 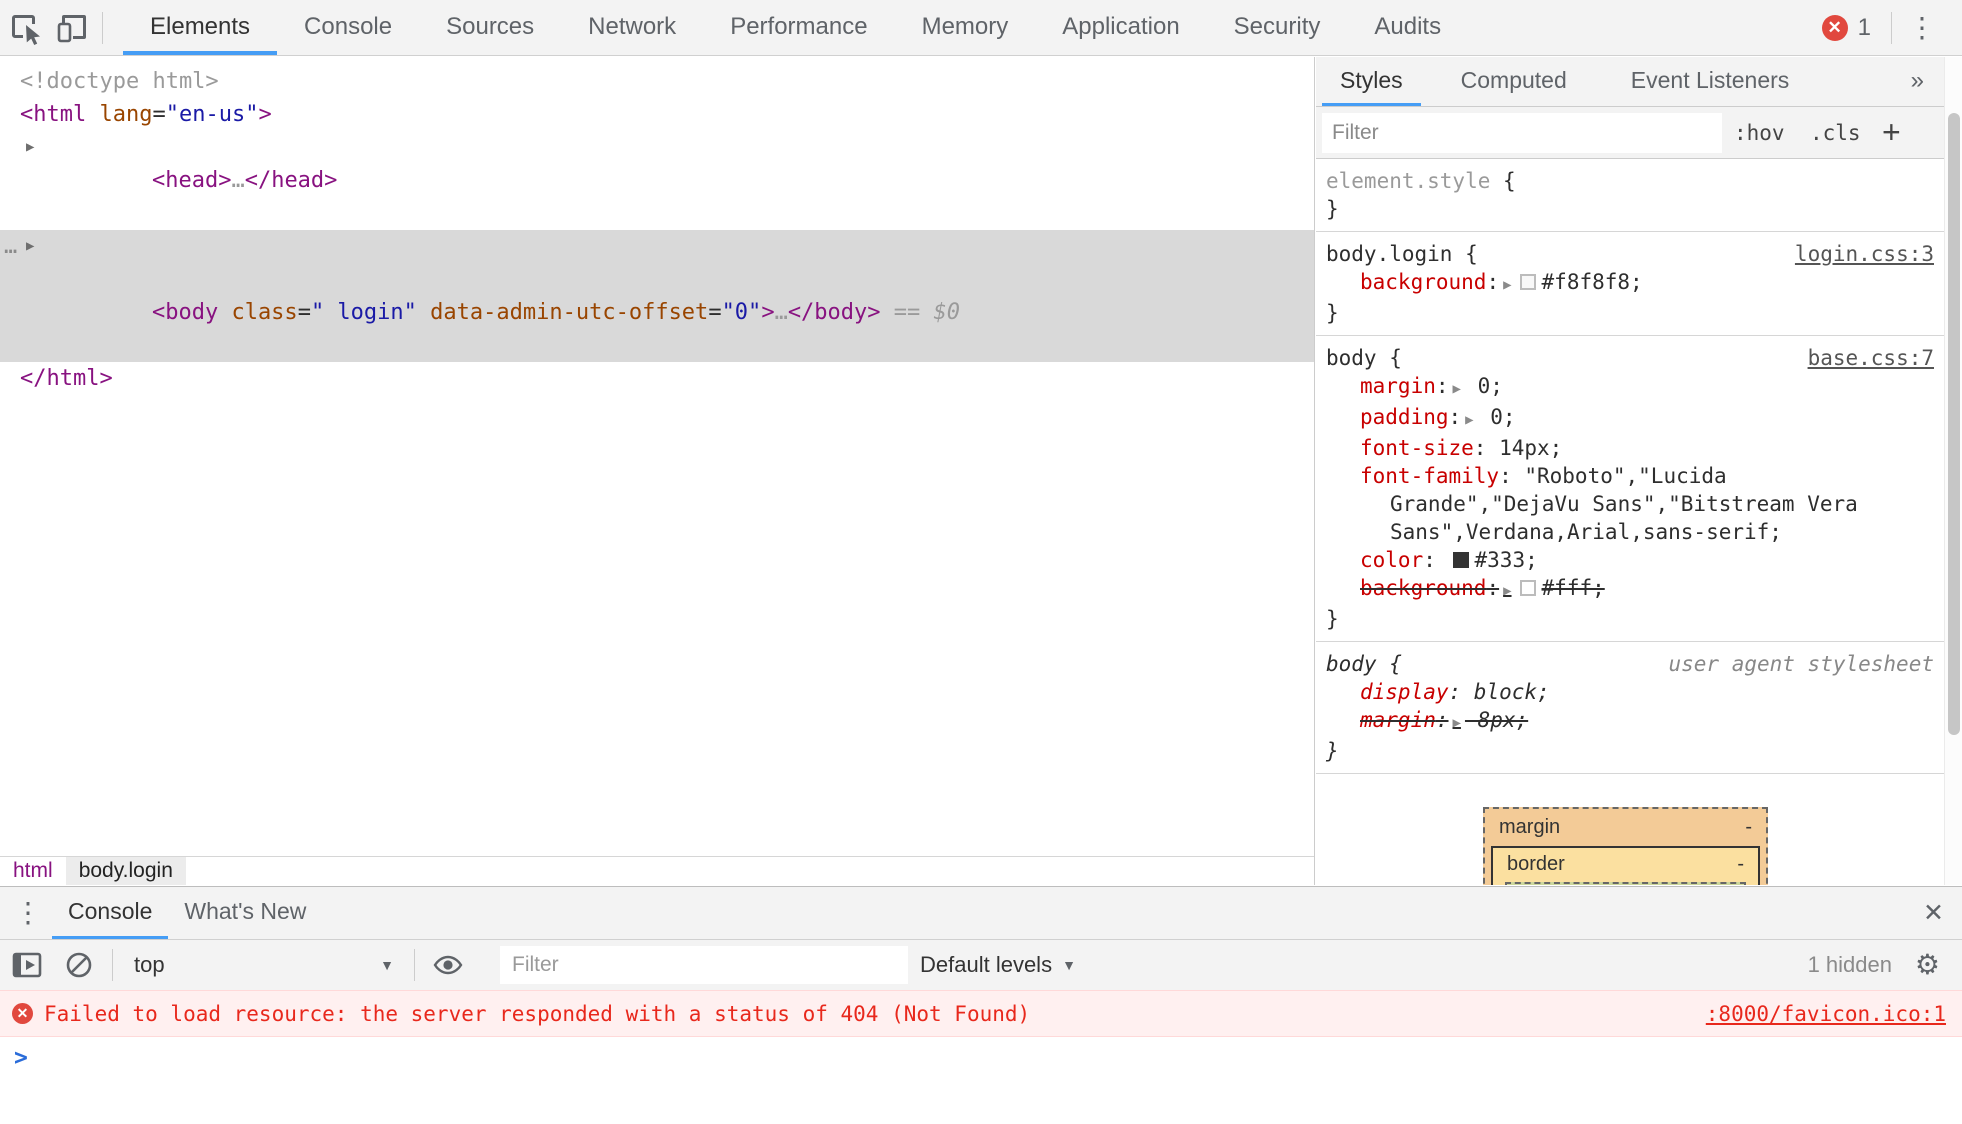 I want to click on decl-display: display: block;, so click(x=1630, y=692).